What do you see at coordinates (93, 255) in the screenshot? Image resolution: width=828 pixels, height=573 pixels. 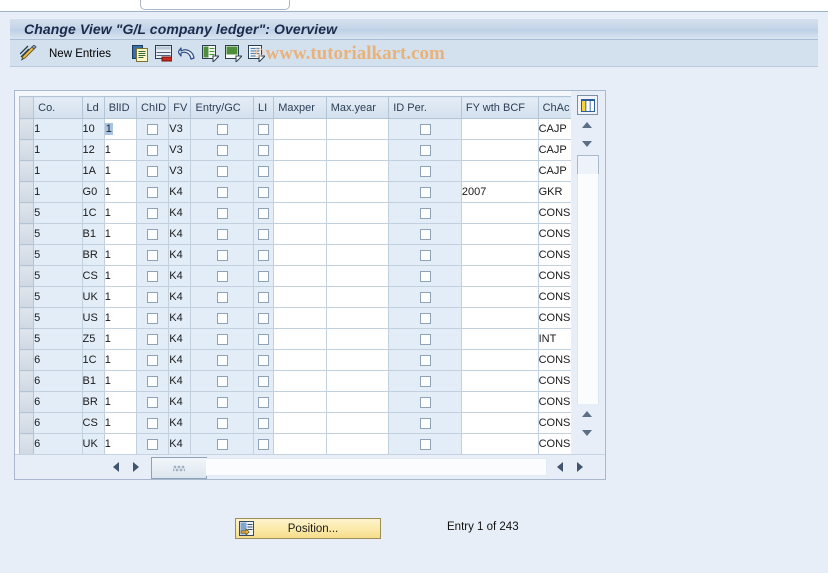 I see `cell-ld: BR` at bounding box center [93, 255].